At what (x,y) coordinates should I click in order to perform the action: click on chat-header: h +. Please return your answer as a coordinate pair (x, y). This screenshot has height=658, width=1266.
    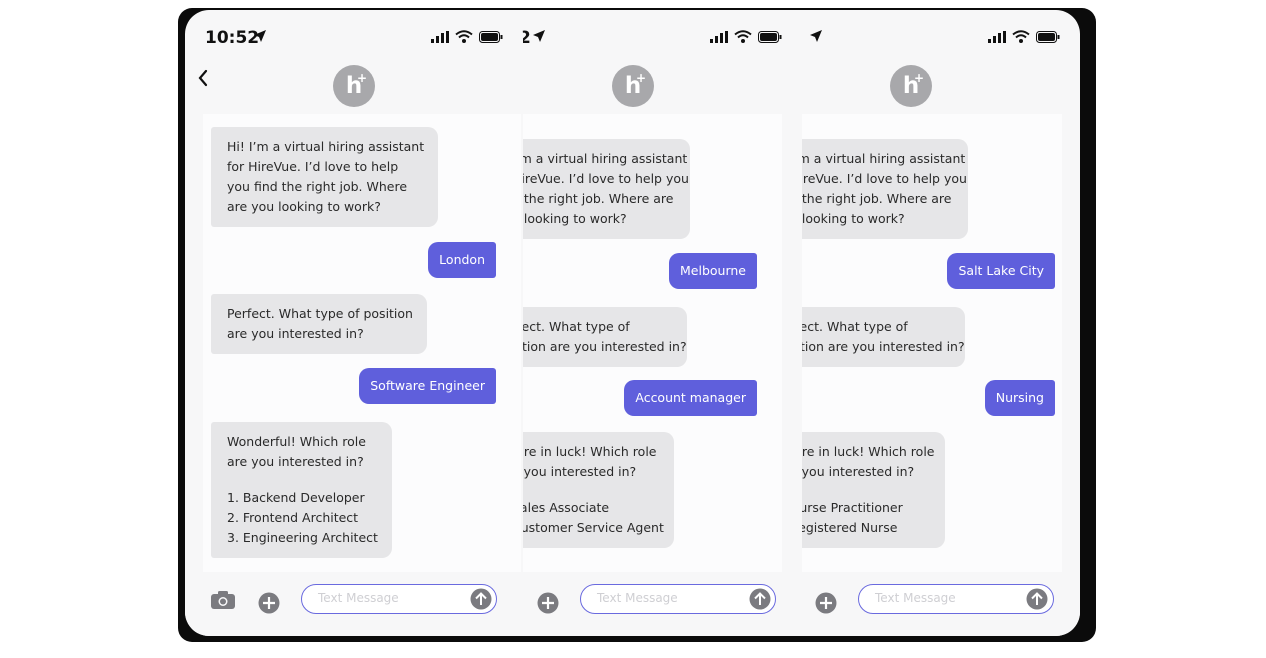
    Looking at the image, I should click on (354, 86).